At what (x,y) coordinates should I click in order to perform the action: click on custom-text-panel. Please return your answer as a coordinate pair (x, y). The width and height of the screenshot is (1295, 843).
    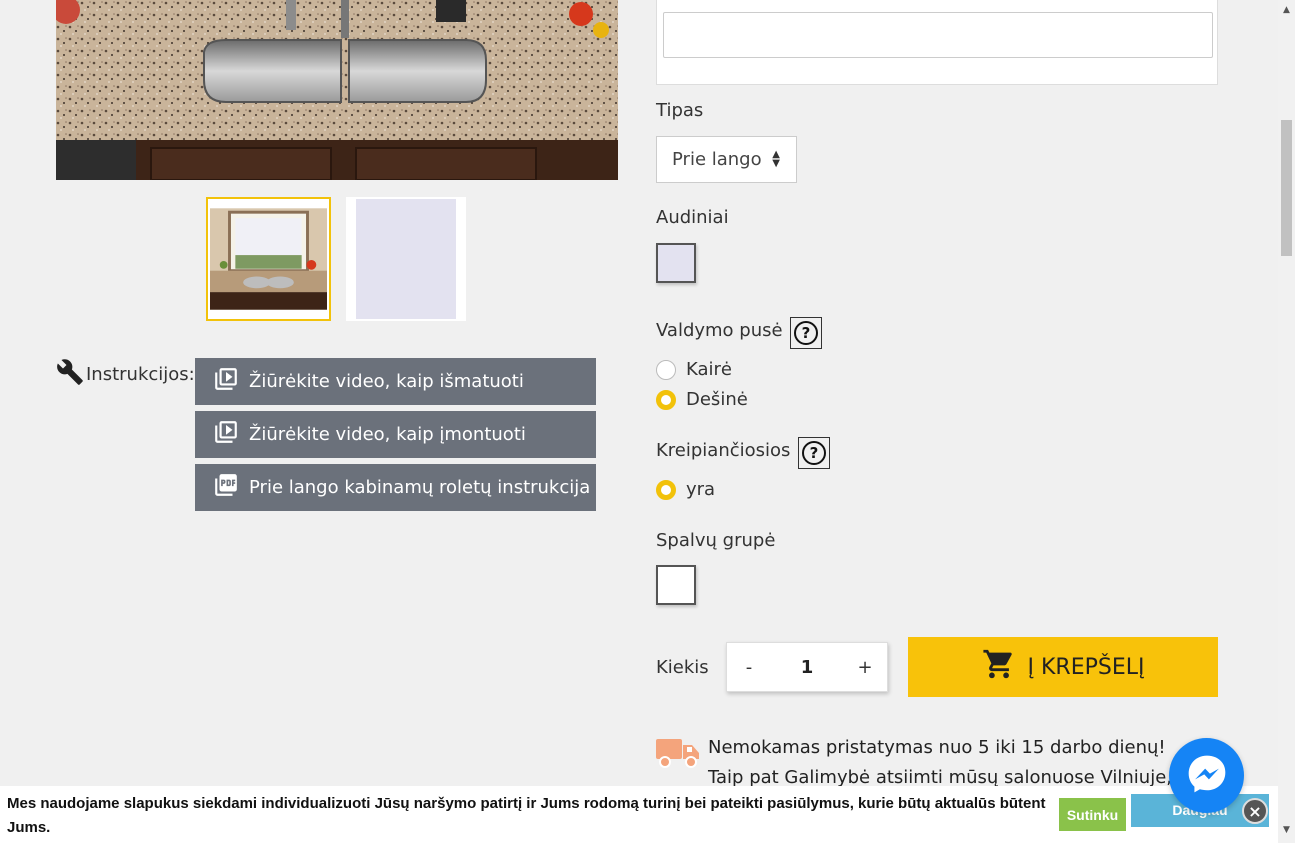
    Looking at the image, I should click on (937, 42).